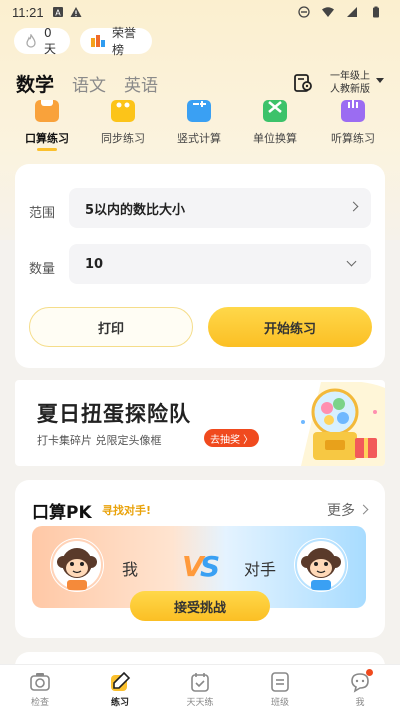  Describe the element at coordinates (360, 703) in the screenshot. I see `nav-me-label: 我` at that location.